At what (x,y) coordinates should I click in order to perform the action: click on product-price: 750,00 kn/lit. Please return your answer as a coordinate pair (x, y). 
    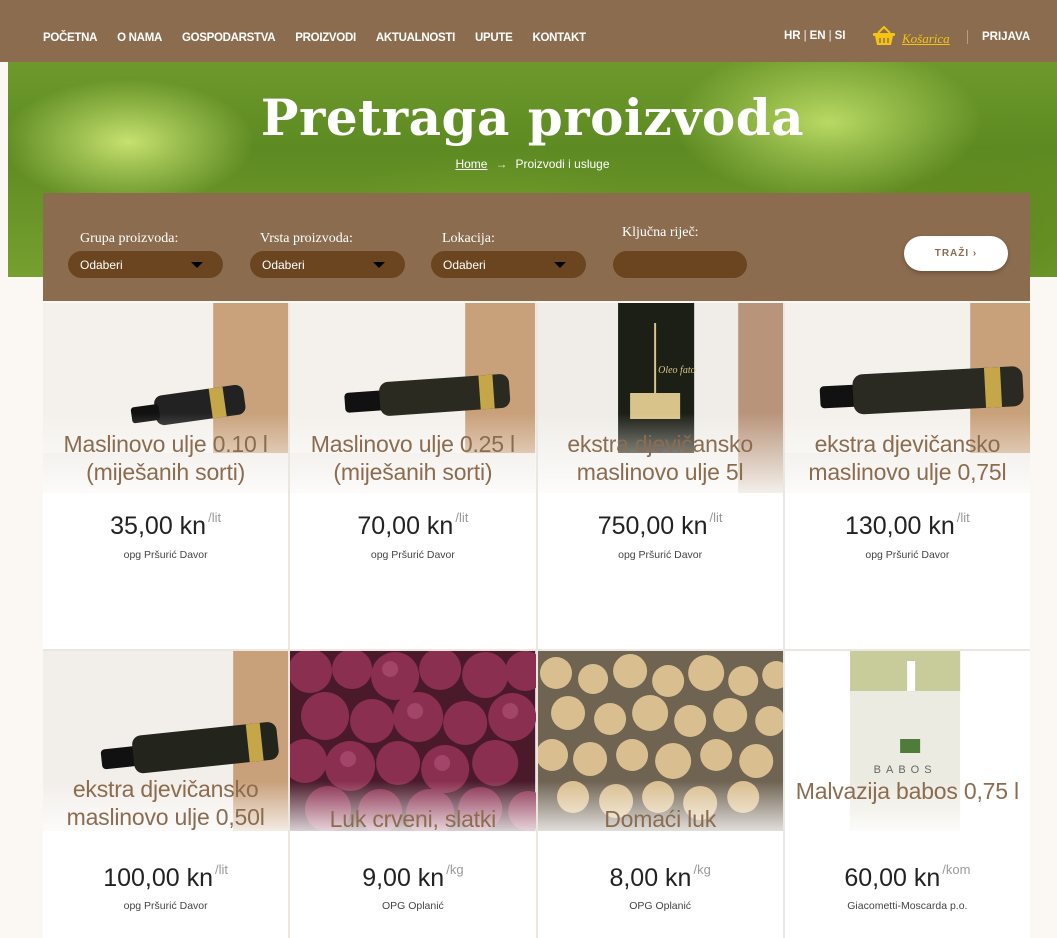
    Looking at the image, I should click on (660, 525).